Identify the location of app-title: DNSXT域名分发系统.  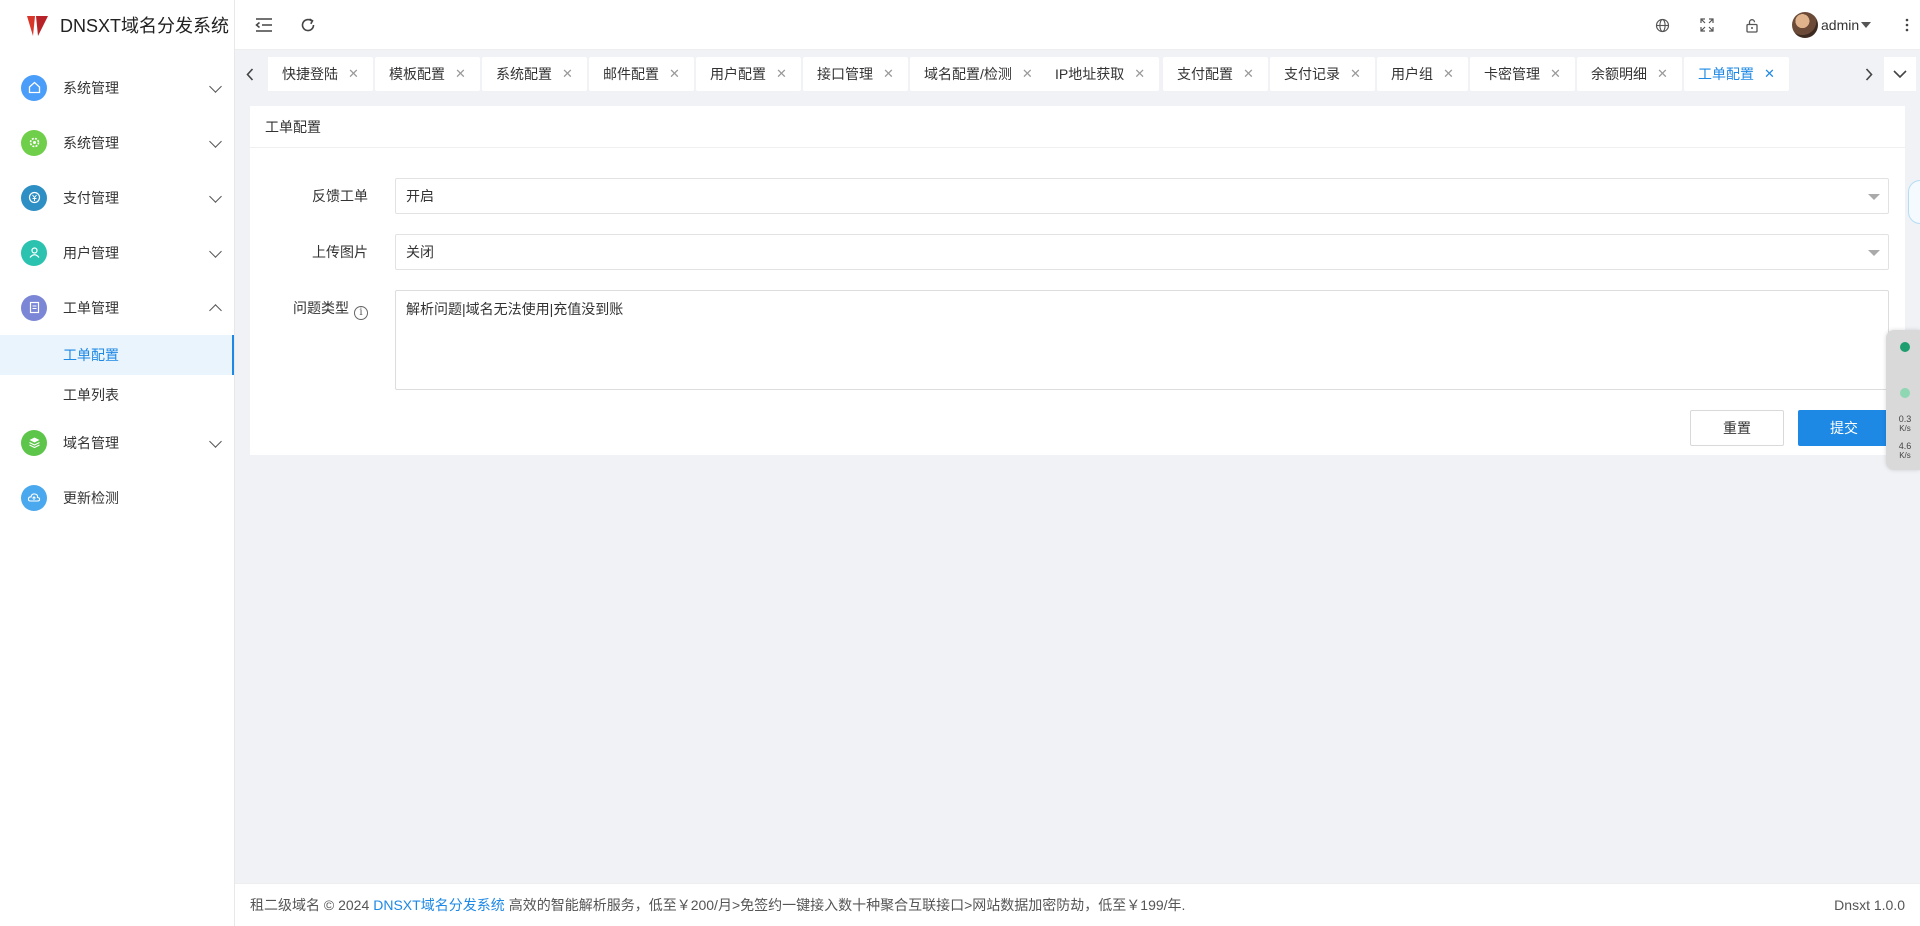
(145, 26).